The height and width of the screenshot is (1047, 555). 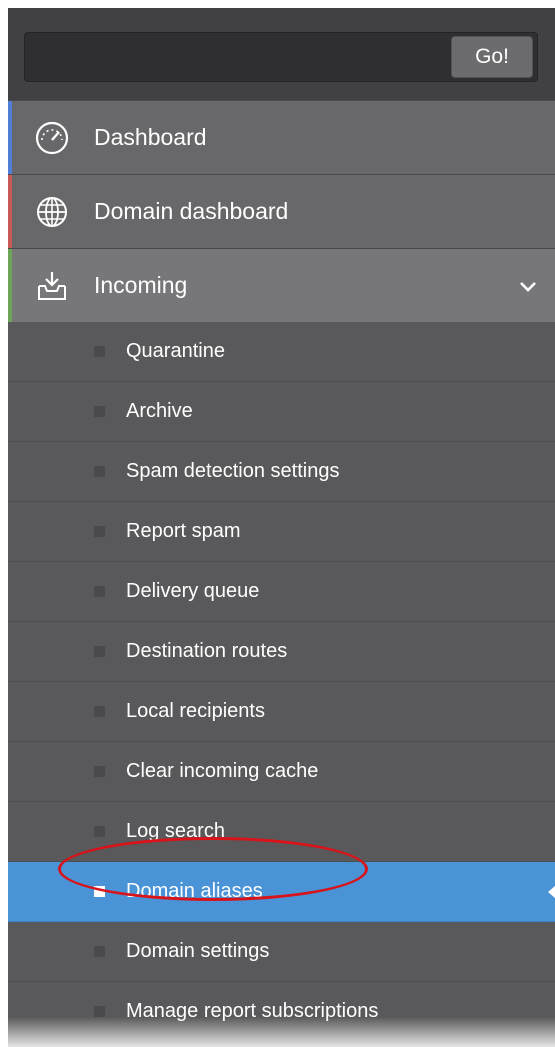 What do you see at coordinates (551, 891) in the screenshot?
I see `active-caret-icon` at bounding box center [551, 891].